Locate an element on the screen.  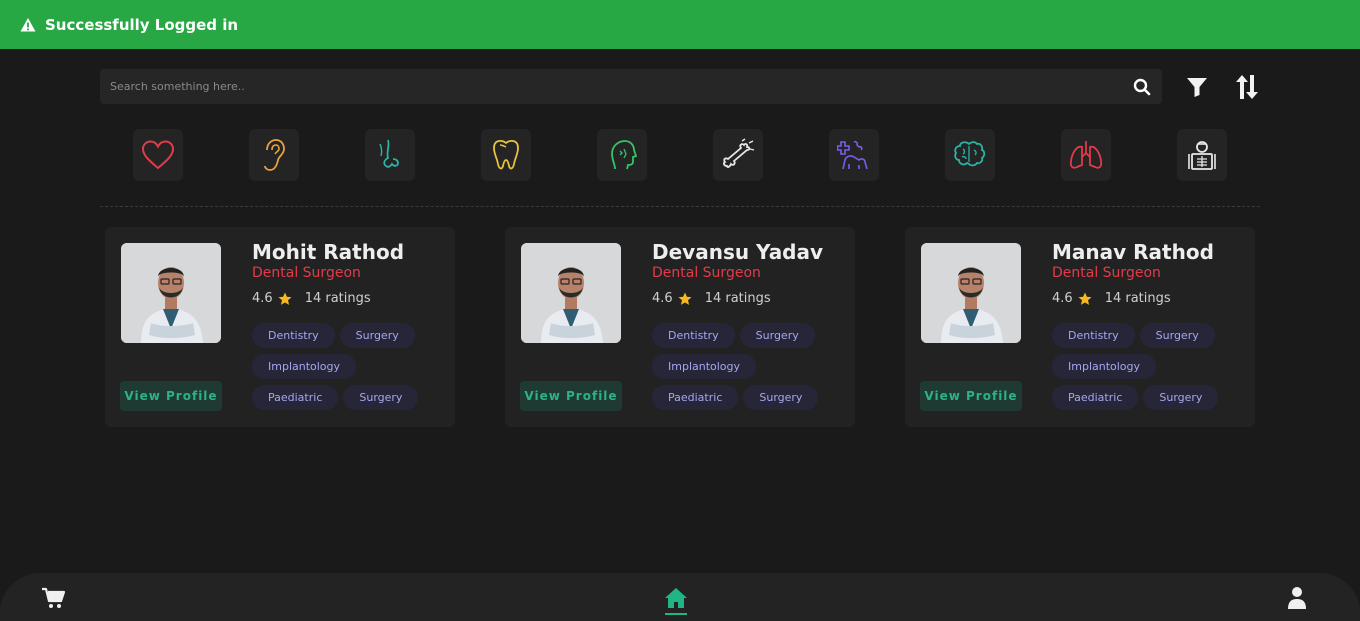
category-veterinary is located at coordinates (854, 155).